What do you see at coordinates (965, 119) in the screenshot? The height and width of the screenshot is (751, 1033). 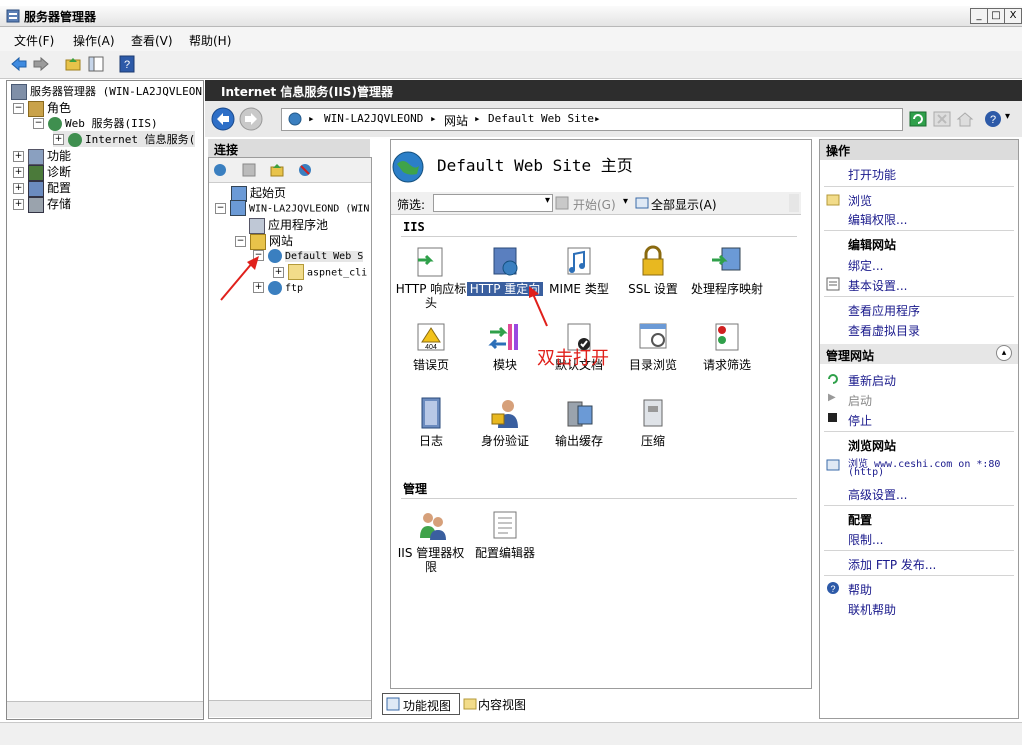 I see `home-icon` at bounding box center [965, 119].